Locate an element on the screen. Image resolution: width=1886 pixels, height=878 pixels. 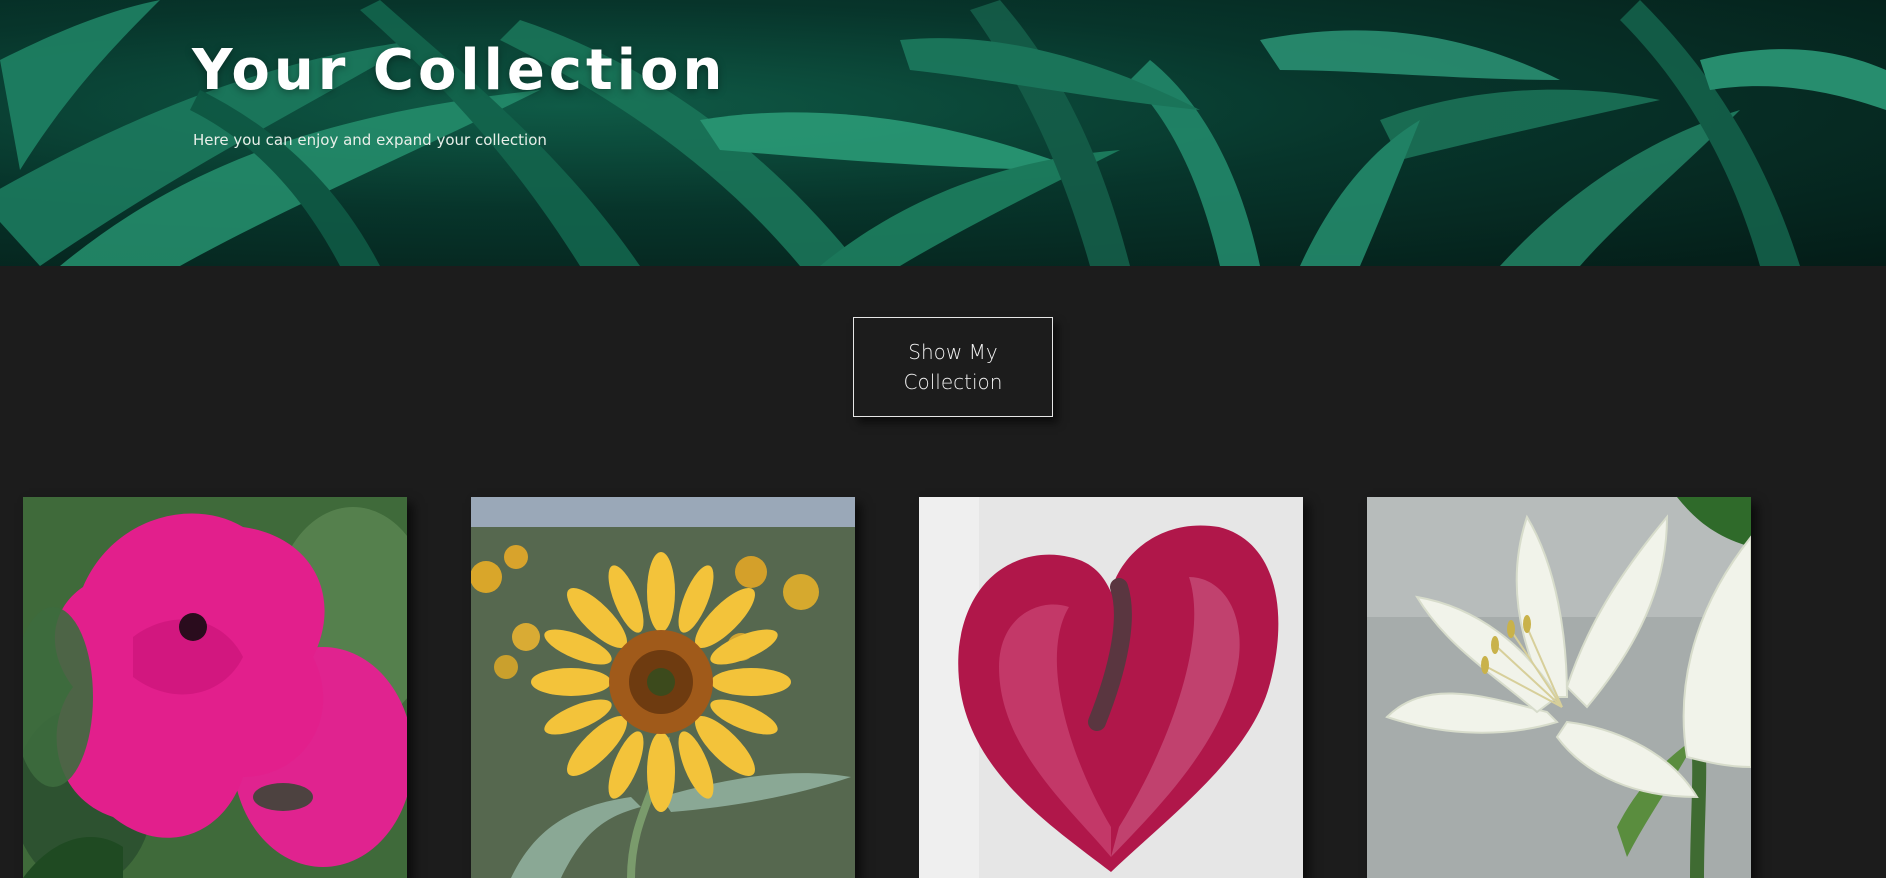
white-lily-image is located at coordinates (1559, 687).